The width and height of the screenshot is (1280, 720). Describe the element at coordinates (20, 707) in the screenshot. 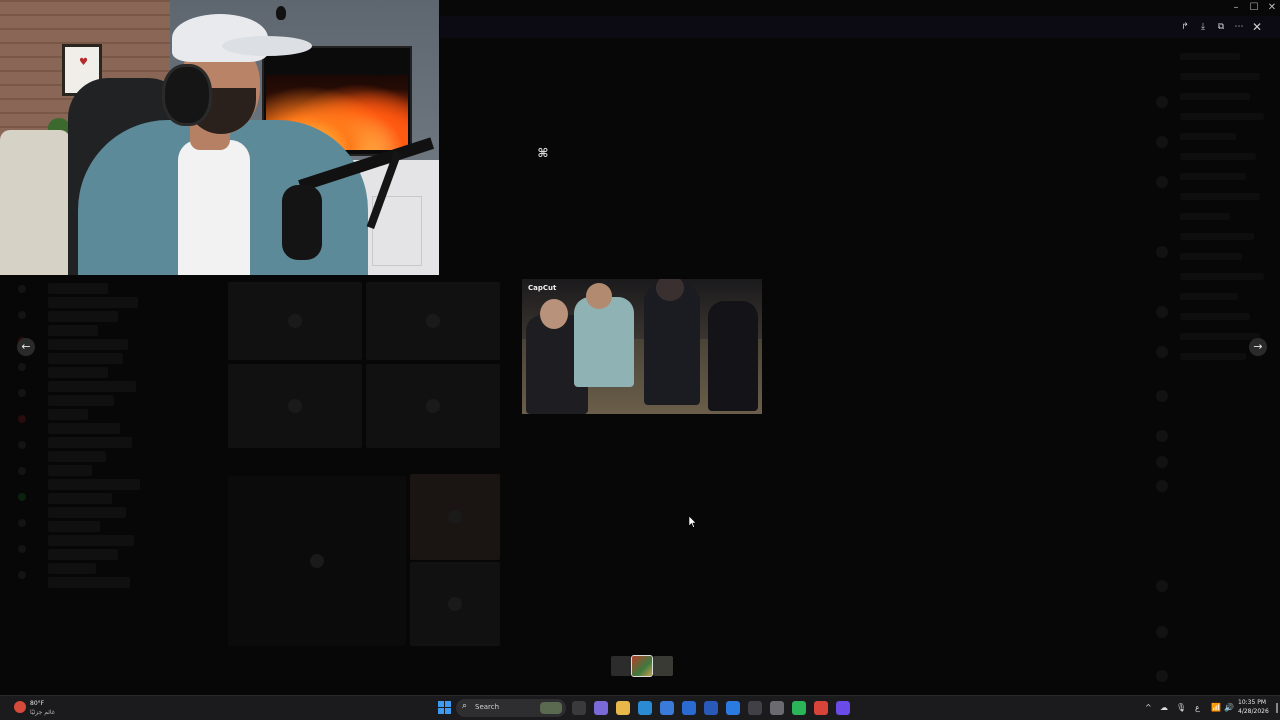

I see `weather-icon` at that location.